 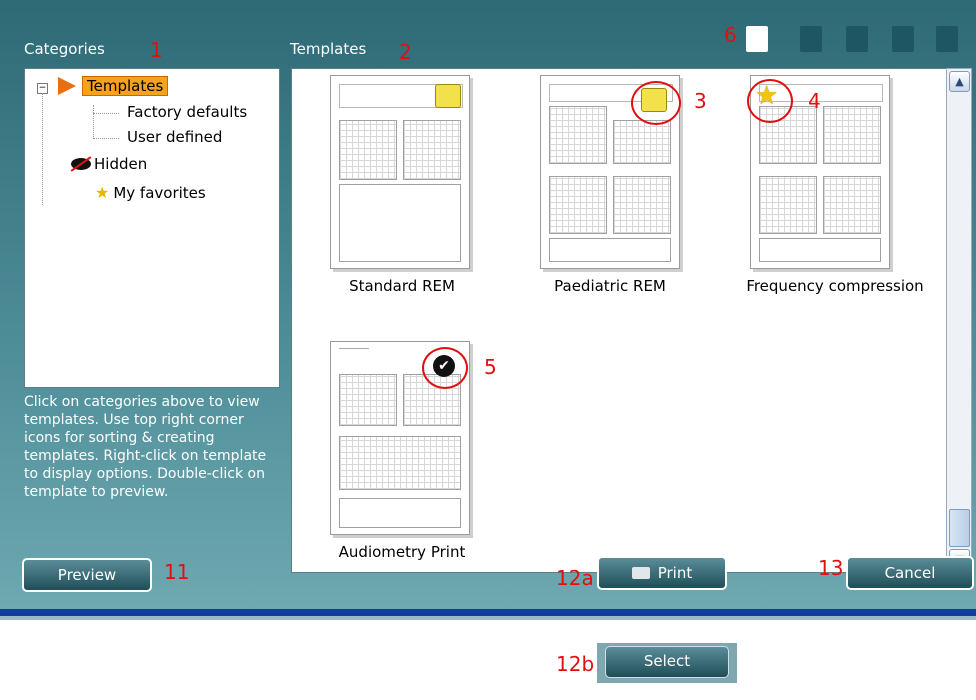 I want to click on tree-node-hidden: Hidden, so click(x=109, y=164).